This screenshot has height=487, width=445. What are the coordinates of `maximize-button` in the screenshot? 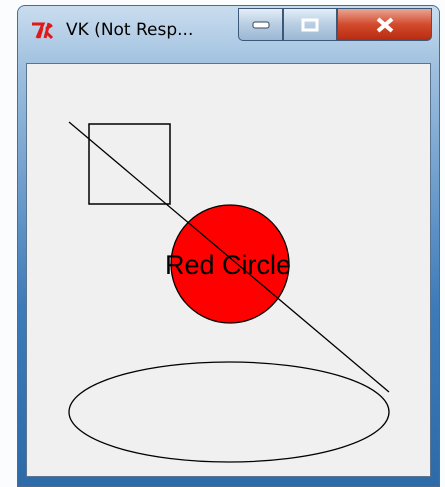 It's located at (310, 24).